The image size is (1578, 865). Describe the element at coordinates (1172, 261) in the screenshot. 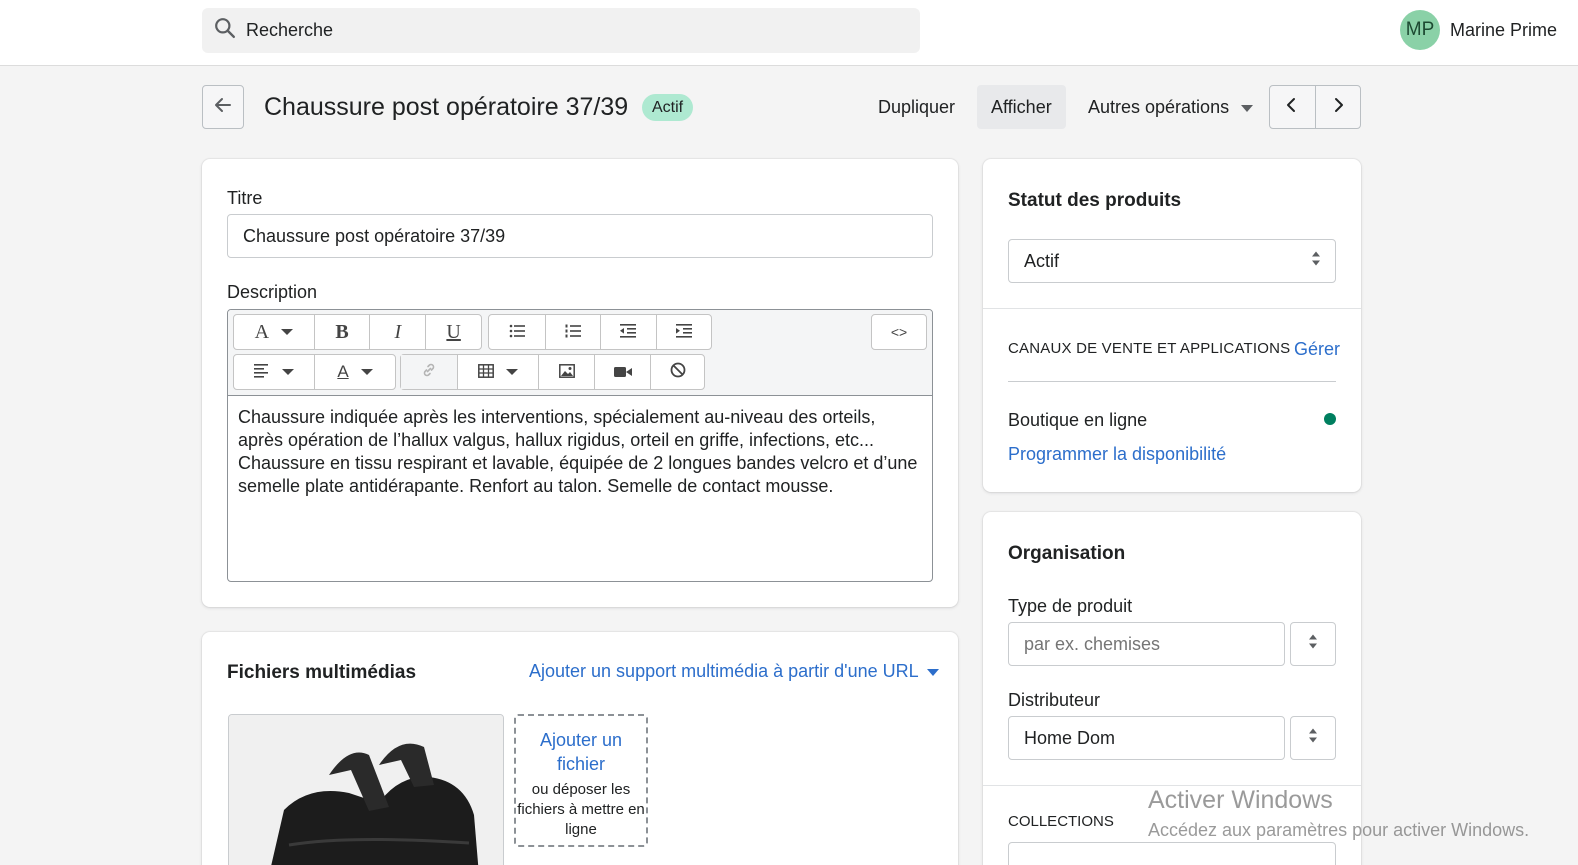

I see `status-select: Actif` at that location.